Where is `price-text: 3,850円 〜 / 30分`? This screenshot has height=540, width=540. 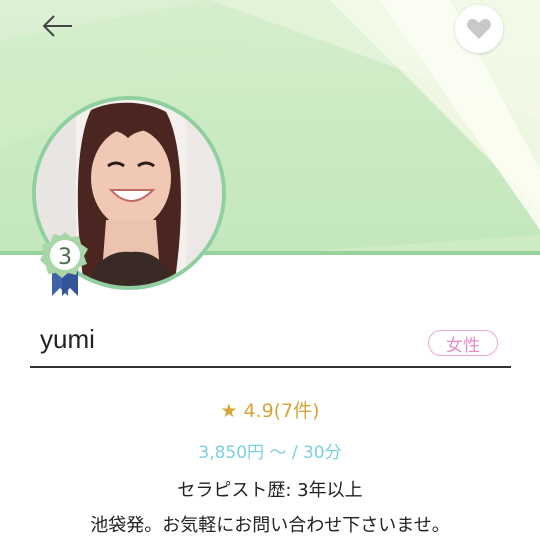
price-text: 3,850円 〜 / 30分 is located at coordinates (270, 453).